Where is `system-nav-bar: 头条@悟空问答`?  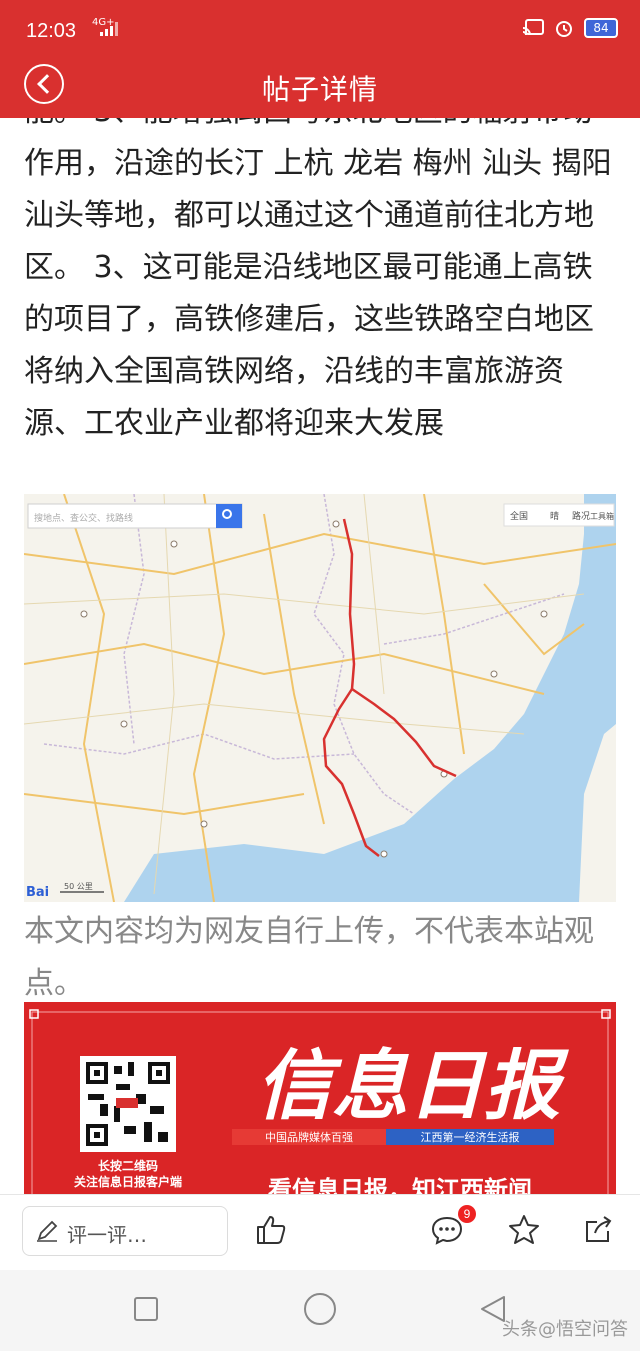 system-nav-bar: 头条@悟空问答 is located at coordinates (320, 1310).